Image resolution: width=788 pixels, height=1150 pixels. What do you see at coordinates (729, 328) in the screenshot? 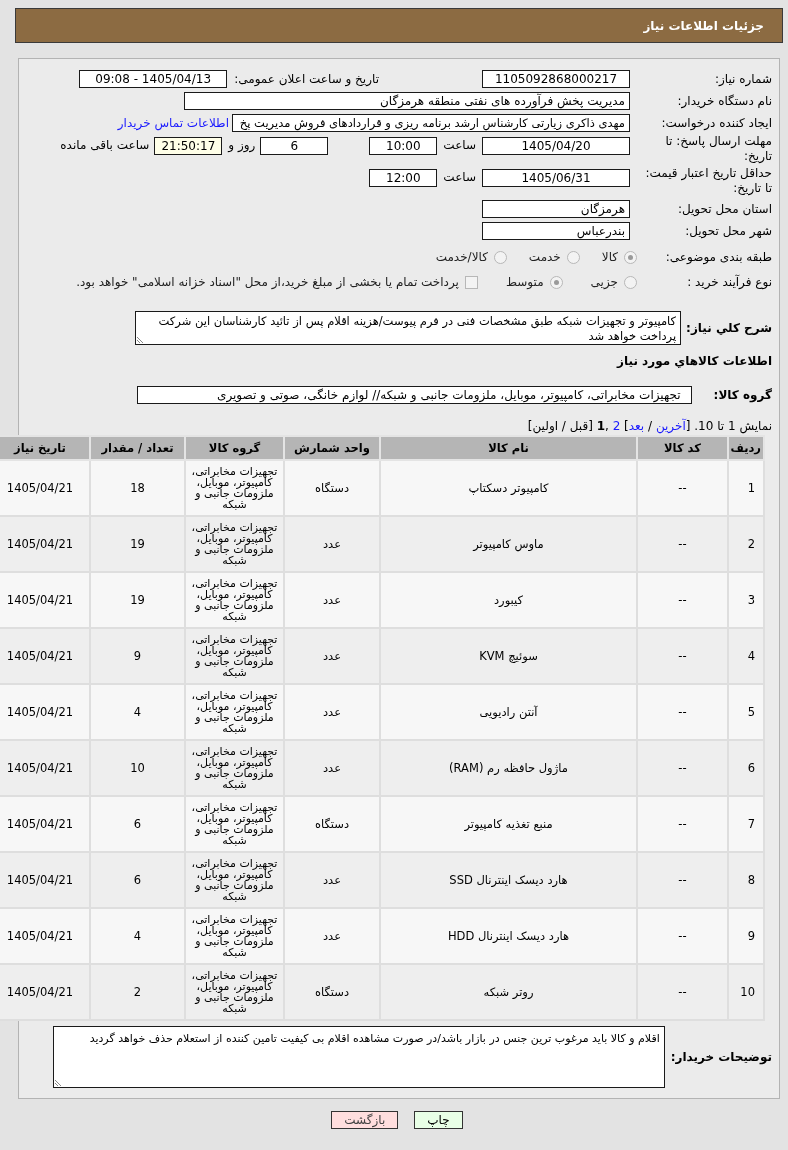
I see `field-label: شرح كلي نیاز:` at bounding box center [729, 328].